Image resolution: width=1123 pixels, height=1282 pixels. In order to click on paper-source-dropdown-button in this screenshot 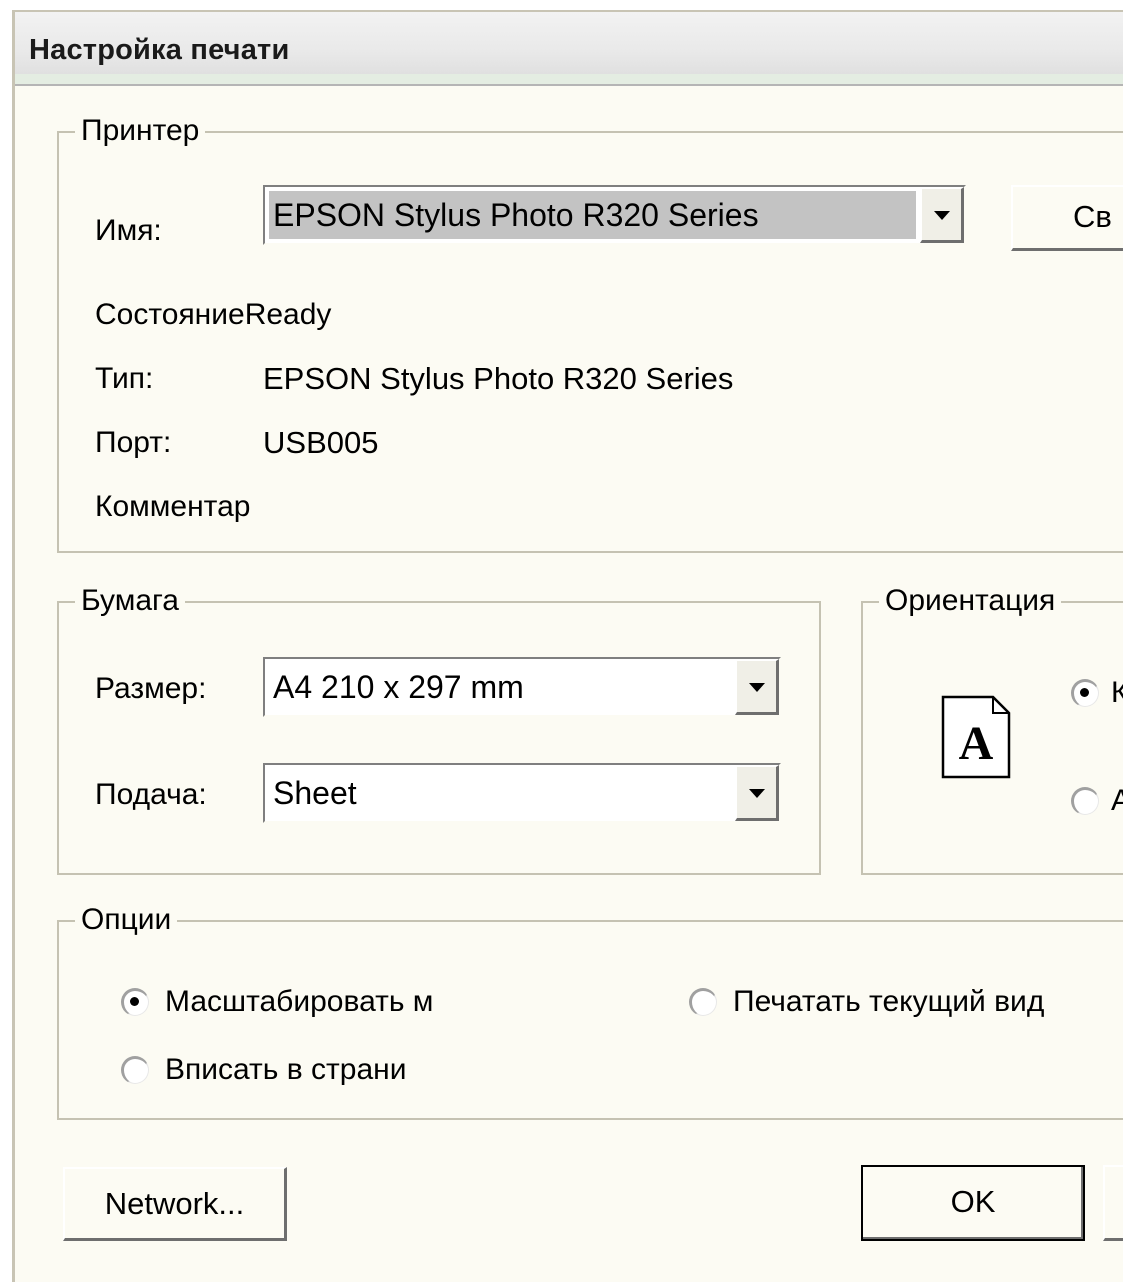, I will do `click(757, 793)`.